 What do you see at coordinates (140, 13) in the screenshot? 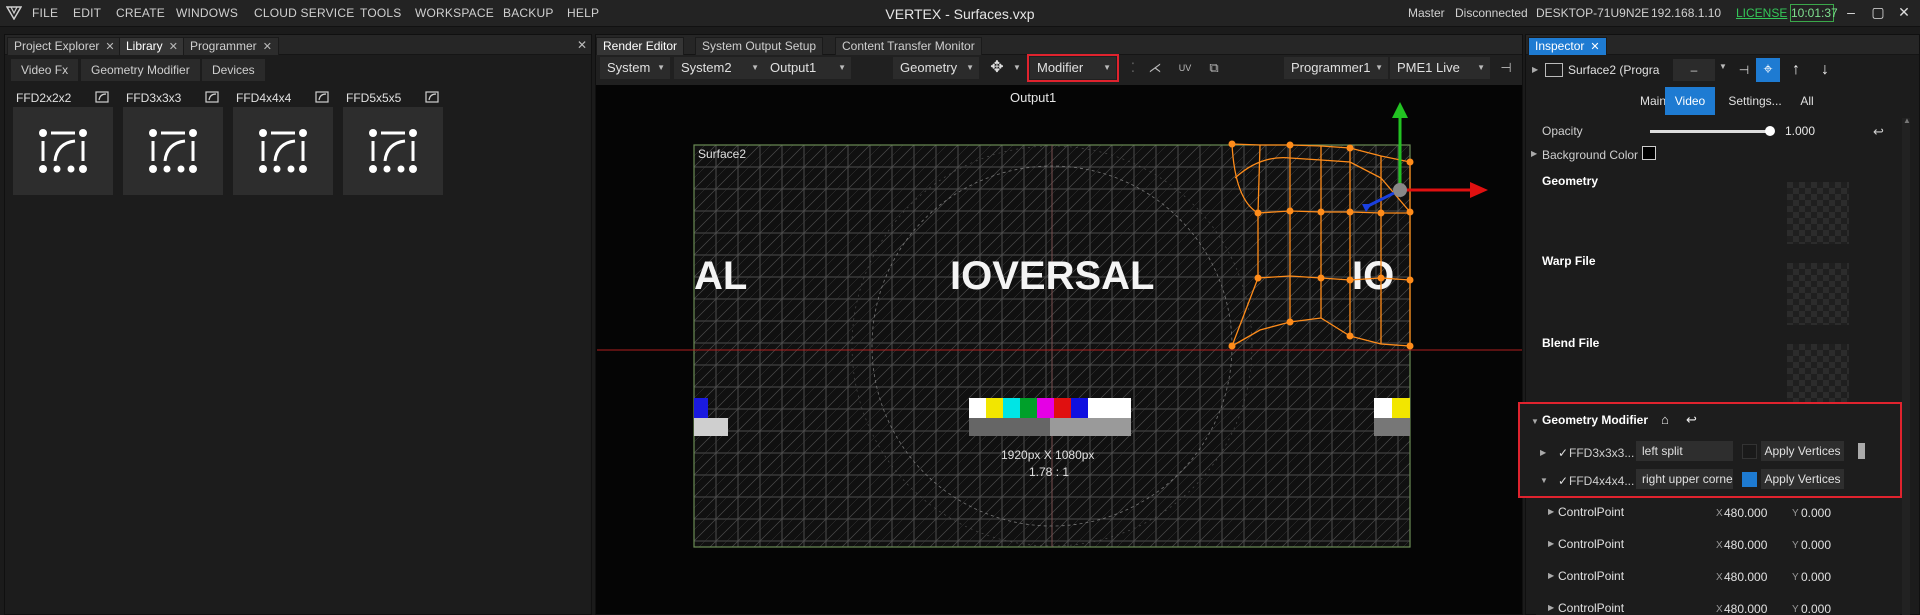
I see `menu-create: CREATE` at bounding box center [140, 13].